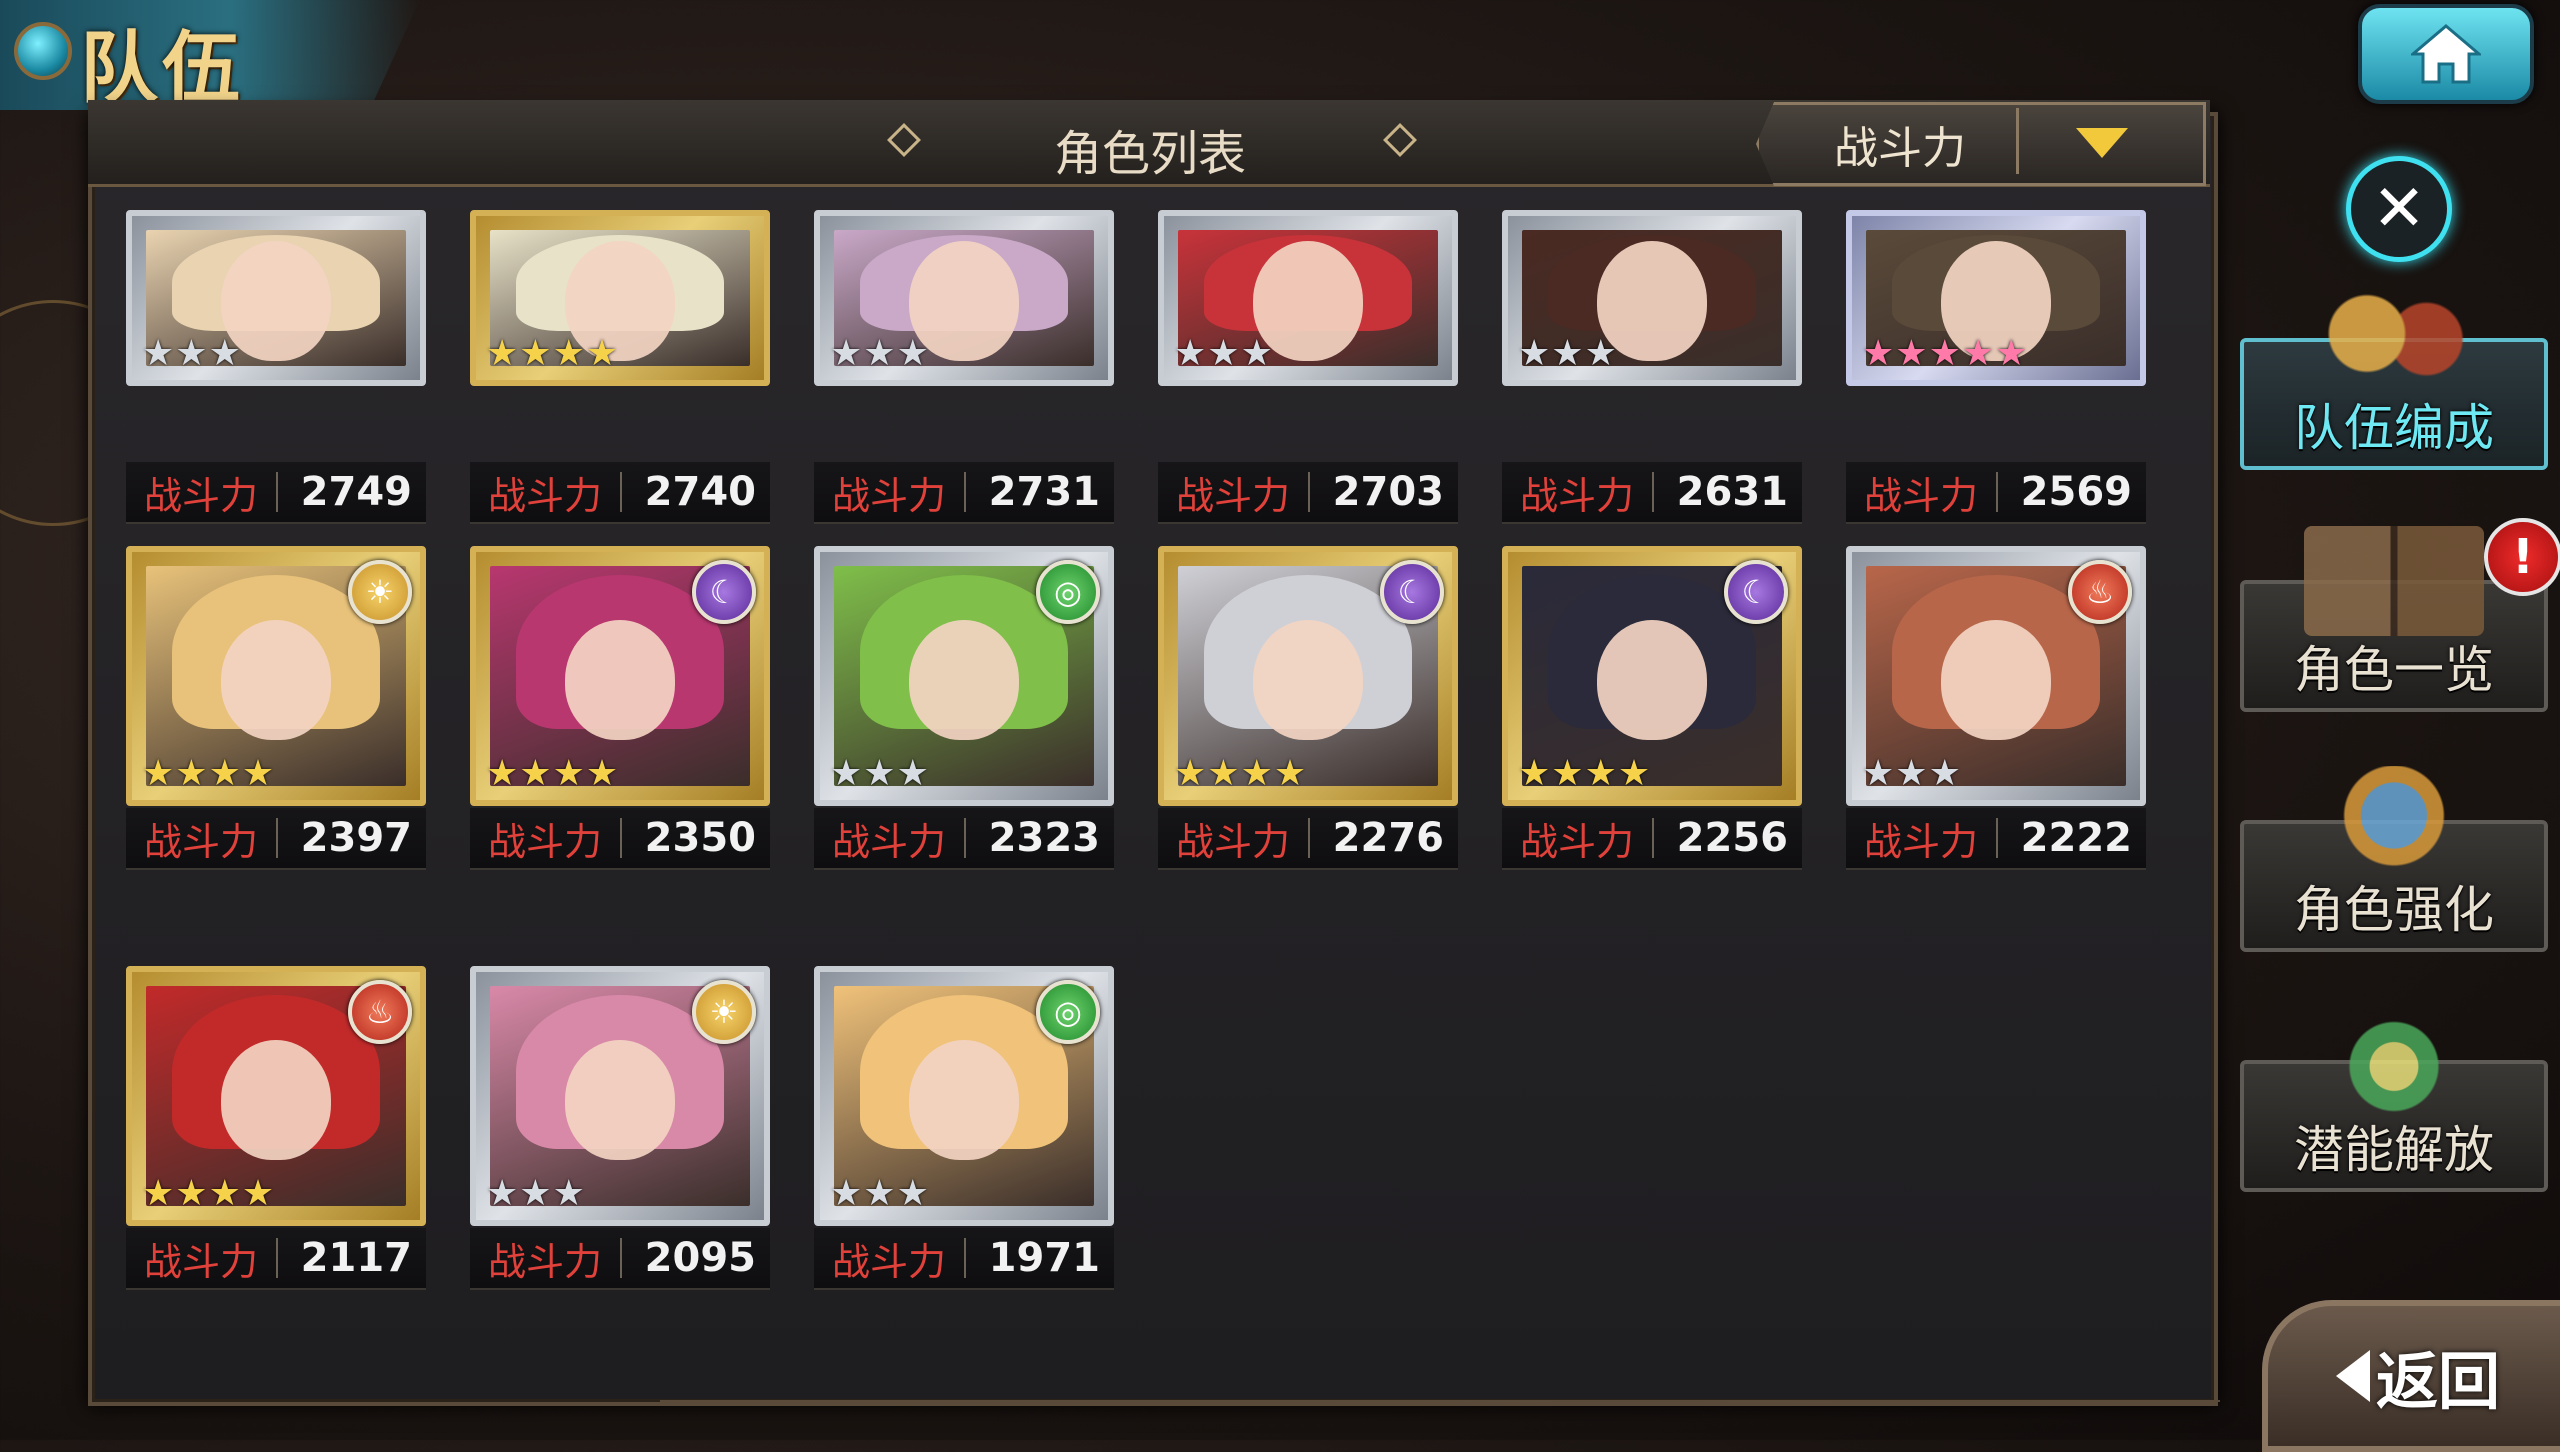  I want to click on home-button, so click(2446, 54).